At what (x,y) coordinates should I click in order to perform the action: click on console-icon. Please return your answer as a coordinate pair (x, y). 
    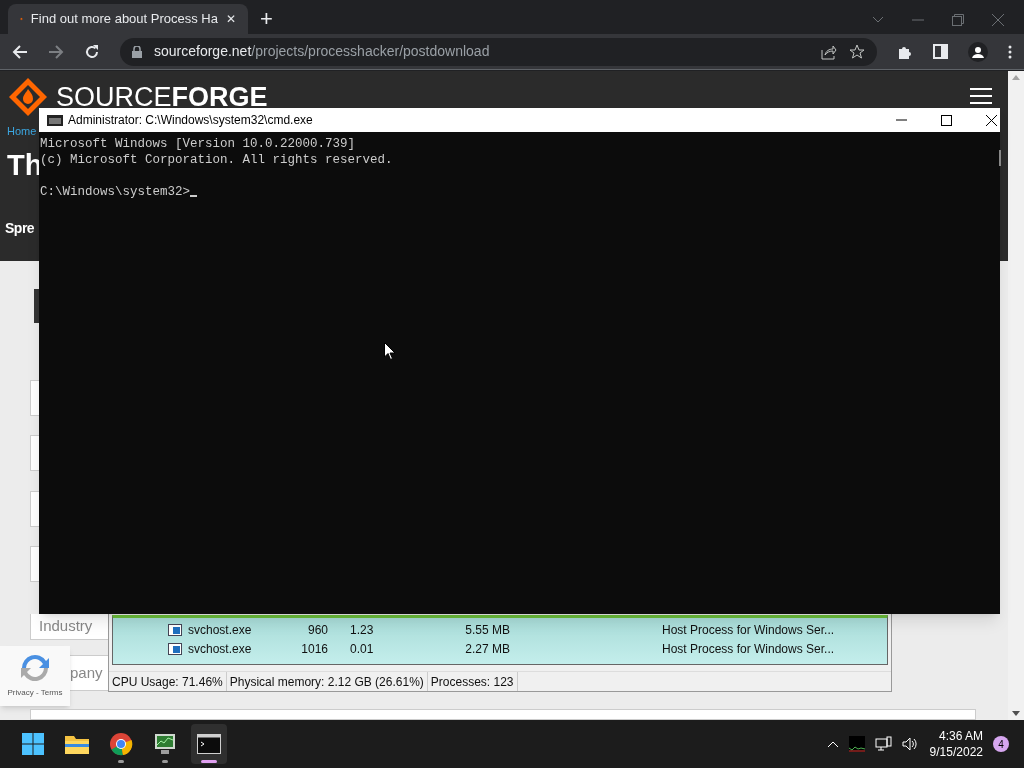
    Looking at the image, I should click on (55, 120).